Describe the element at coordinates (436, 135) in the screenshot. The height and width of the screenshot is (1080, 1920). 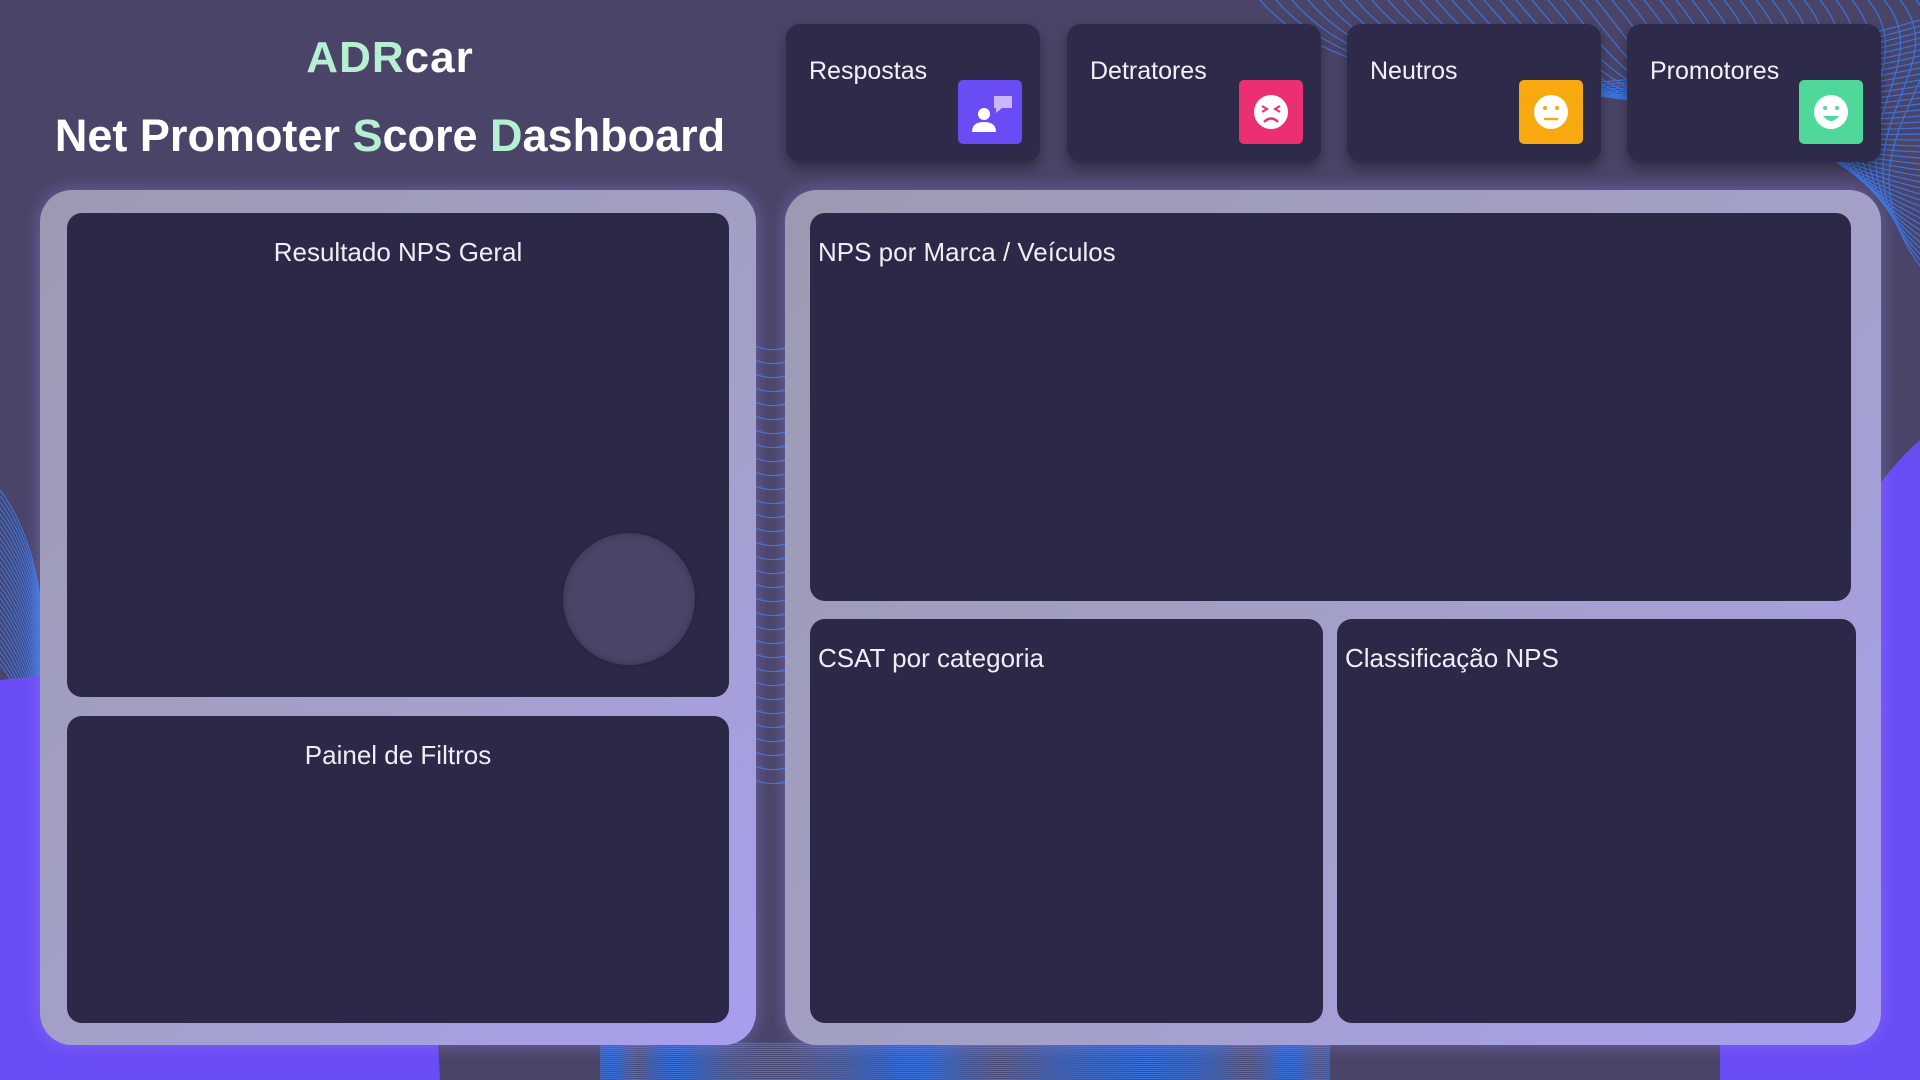
I see `title-part: core` at that location.